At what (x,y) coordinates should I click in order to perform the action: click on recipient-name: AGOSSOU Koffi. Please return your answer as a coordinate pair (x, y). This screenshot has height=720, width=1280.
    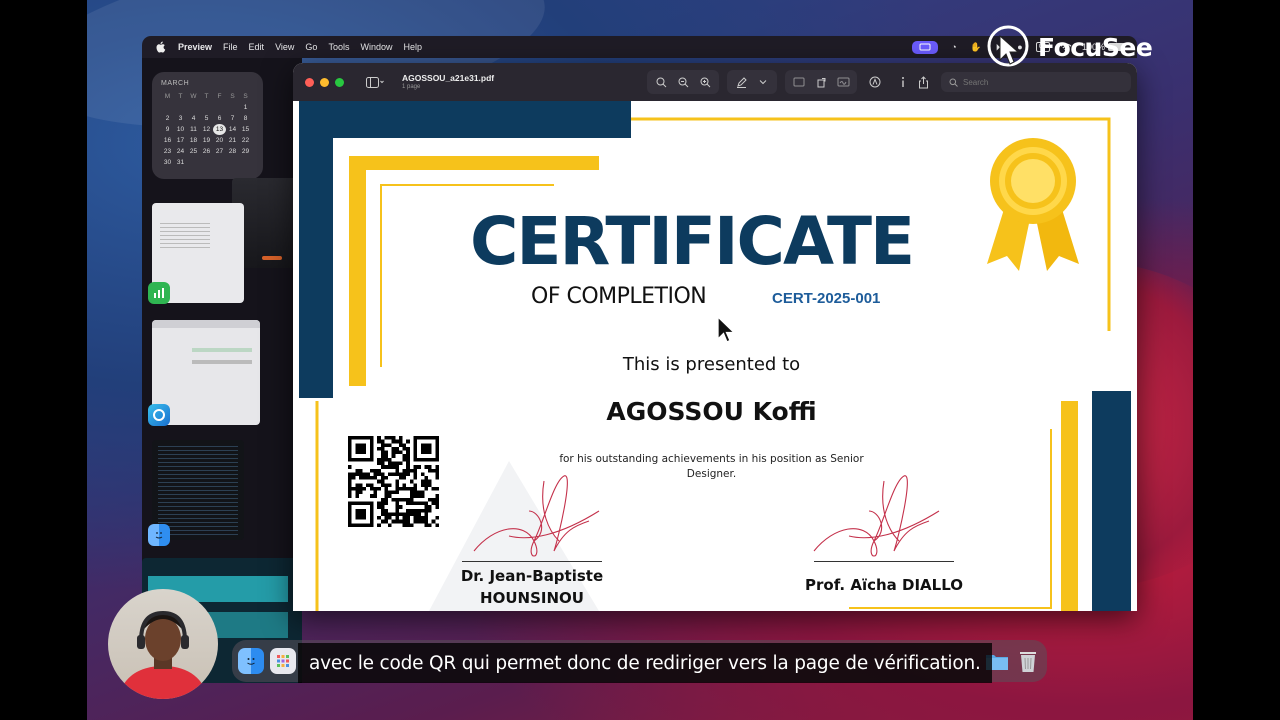
    Looking at the image, I should click on (711, 411).